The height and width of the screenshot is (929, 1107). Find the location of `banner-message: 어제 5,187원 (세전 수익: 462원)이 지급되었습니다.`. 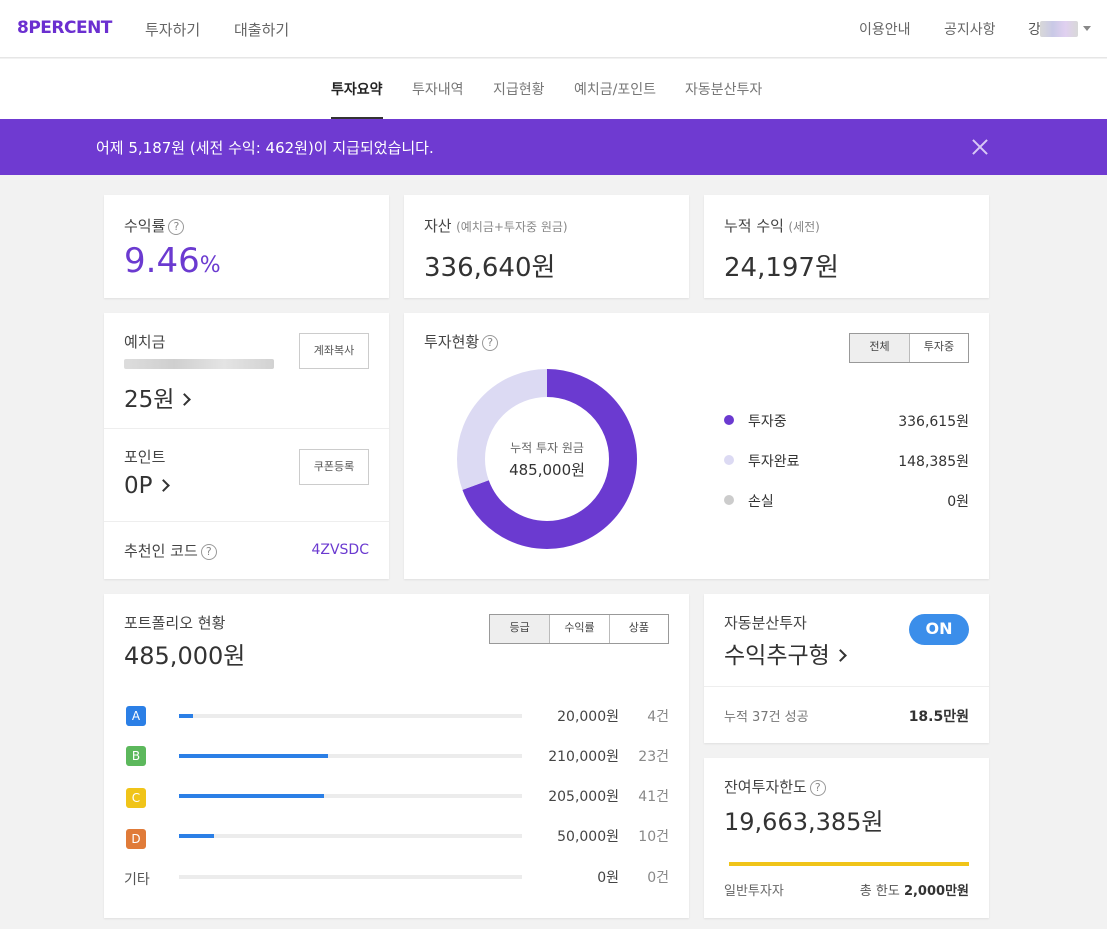

banner-message: 어제 5,187원 (세전 수익: 462원)이 지급되었습니다. is located at coordinates (265, 148).